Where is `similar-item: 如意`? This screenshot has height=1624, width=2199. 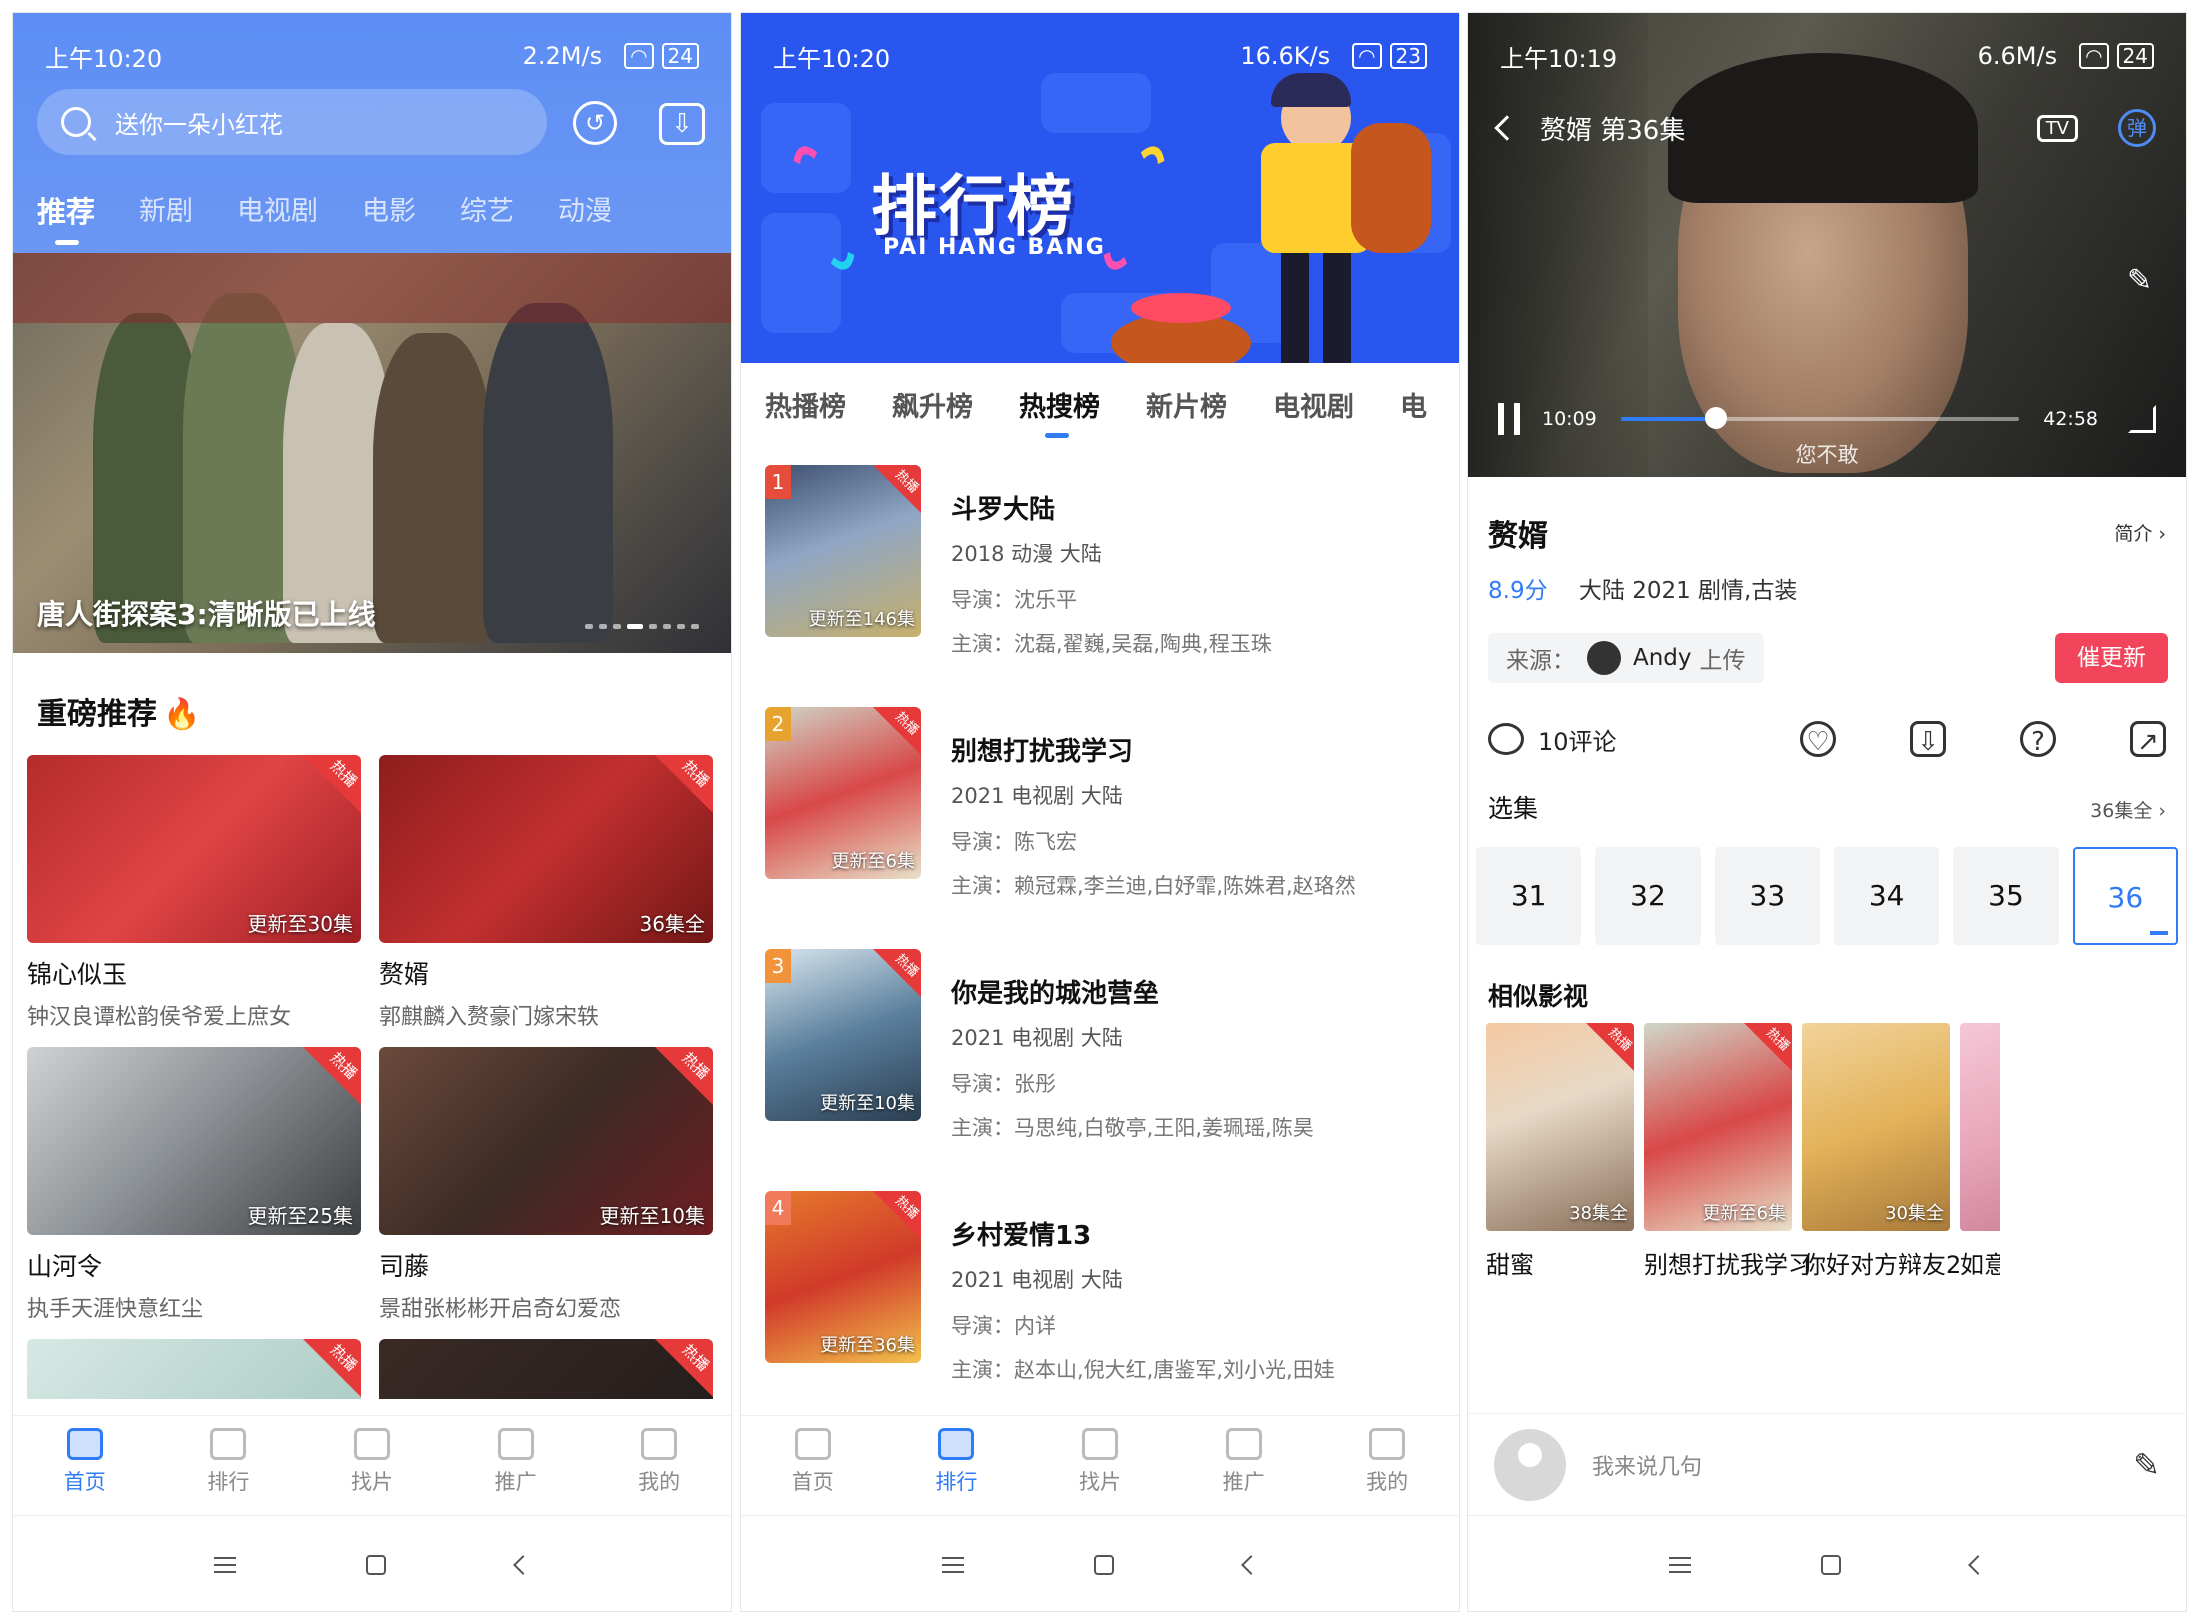 similar-item: 如意 is located at coordinates (1980, 1151).